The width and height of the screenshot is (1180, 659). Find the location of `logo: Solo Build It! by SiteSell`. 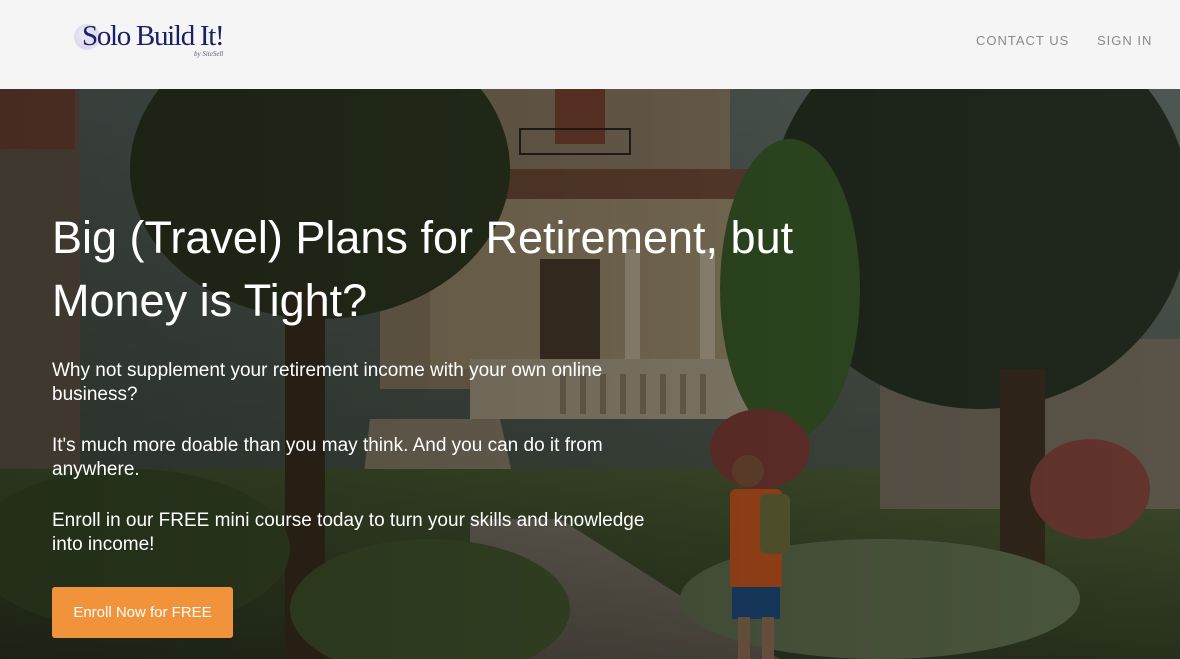

logo: Solo Build It! by SiteSell is located at coordinates (159, 41).